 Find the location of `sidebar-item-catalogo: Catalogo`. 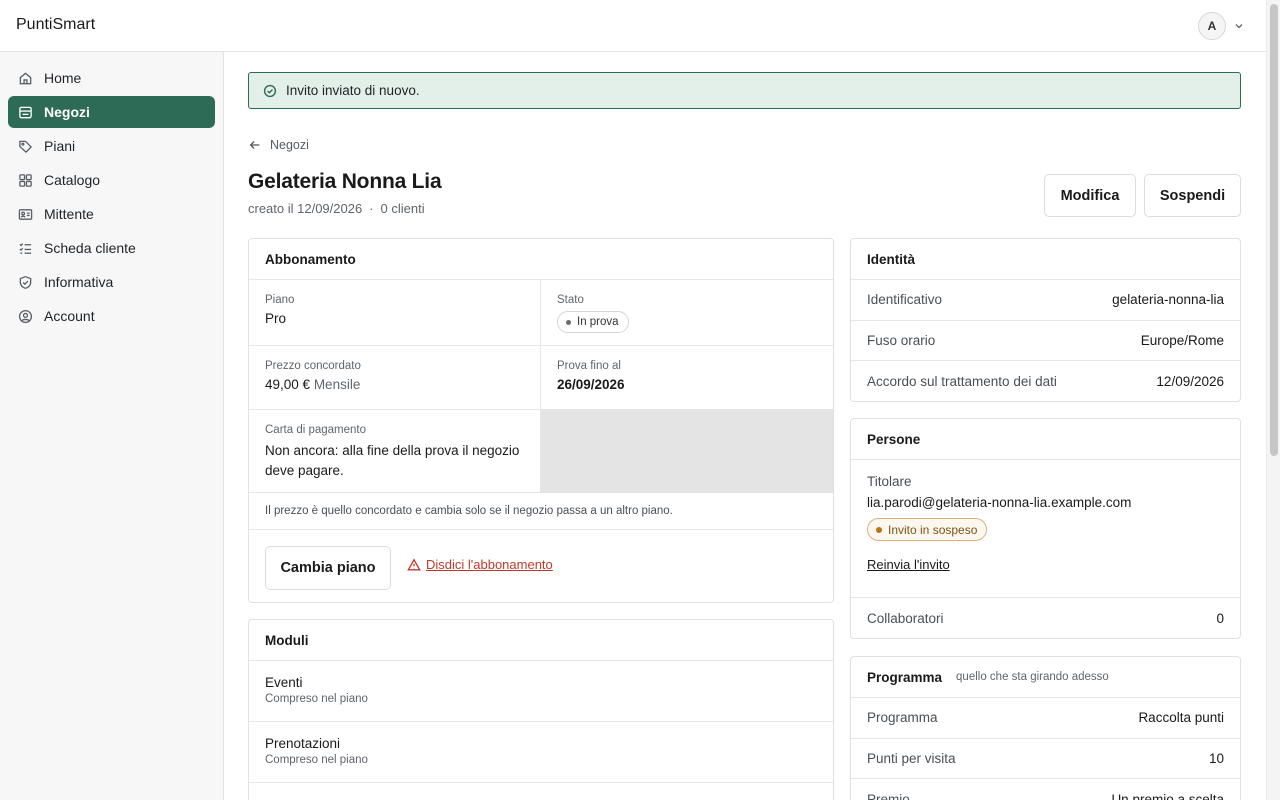

sidebar-item-catalogo: Catalogo is located at coordinates (111, 180).